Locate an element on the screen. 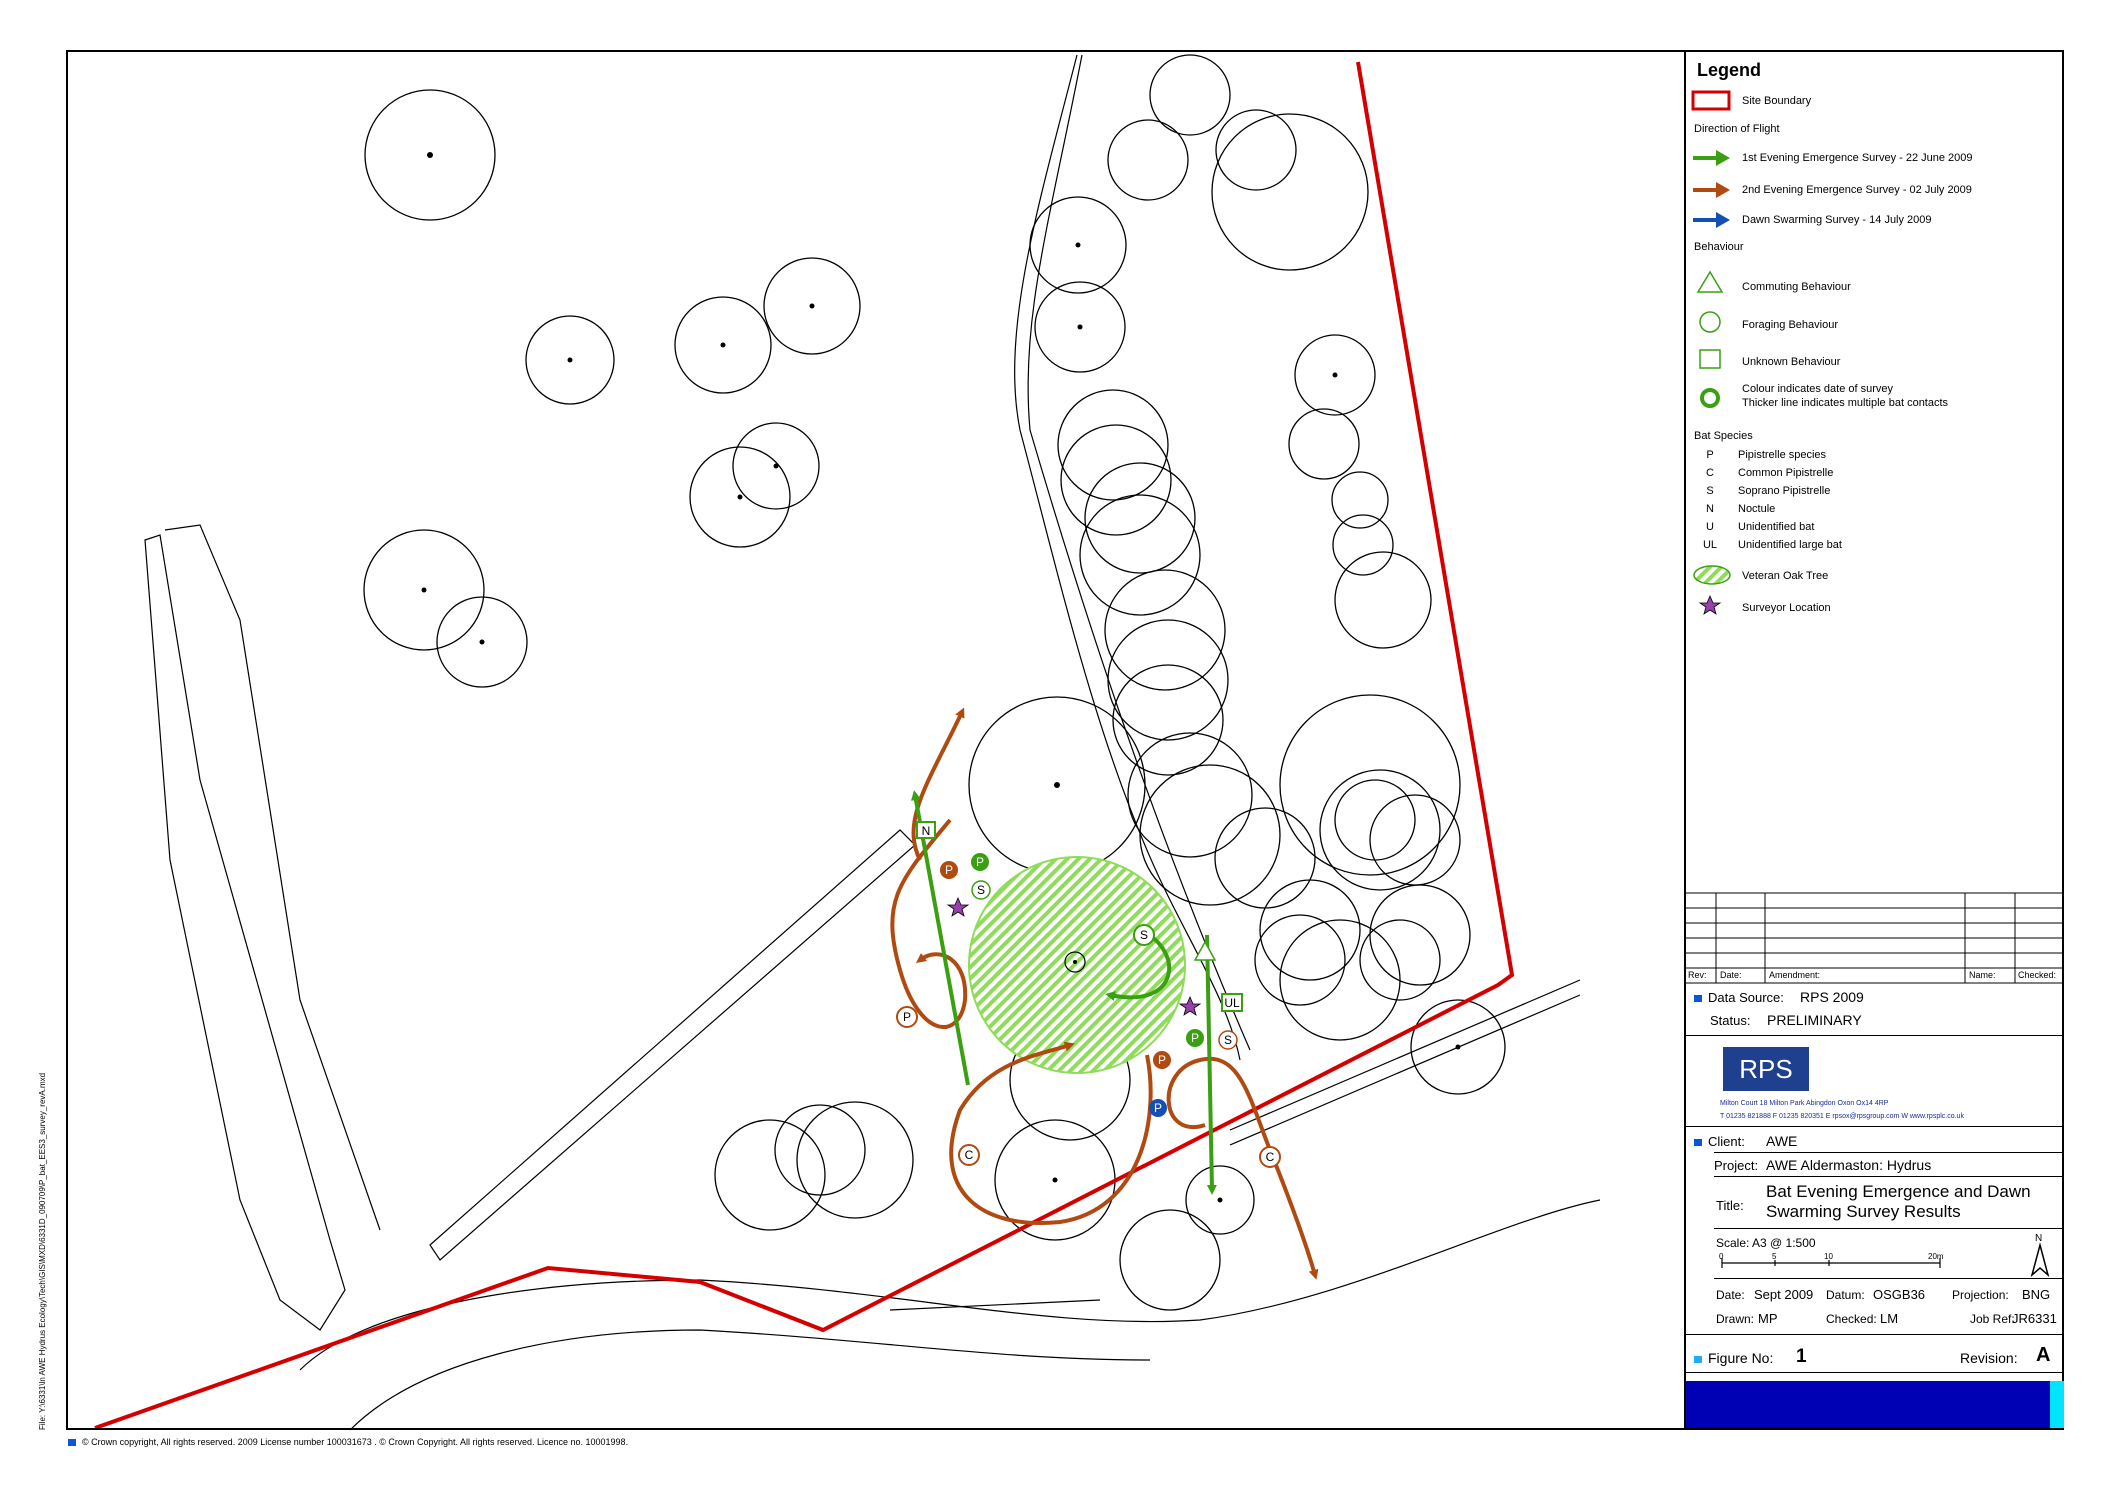  client-label: Client: is located at coordinates (1719, 1141).